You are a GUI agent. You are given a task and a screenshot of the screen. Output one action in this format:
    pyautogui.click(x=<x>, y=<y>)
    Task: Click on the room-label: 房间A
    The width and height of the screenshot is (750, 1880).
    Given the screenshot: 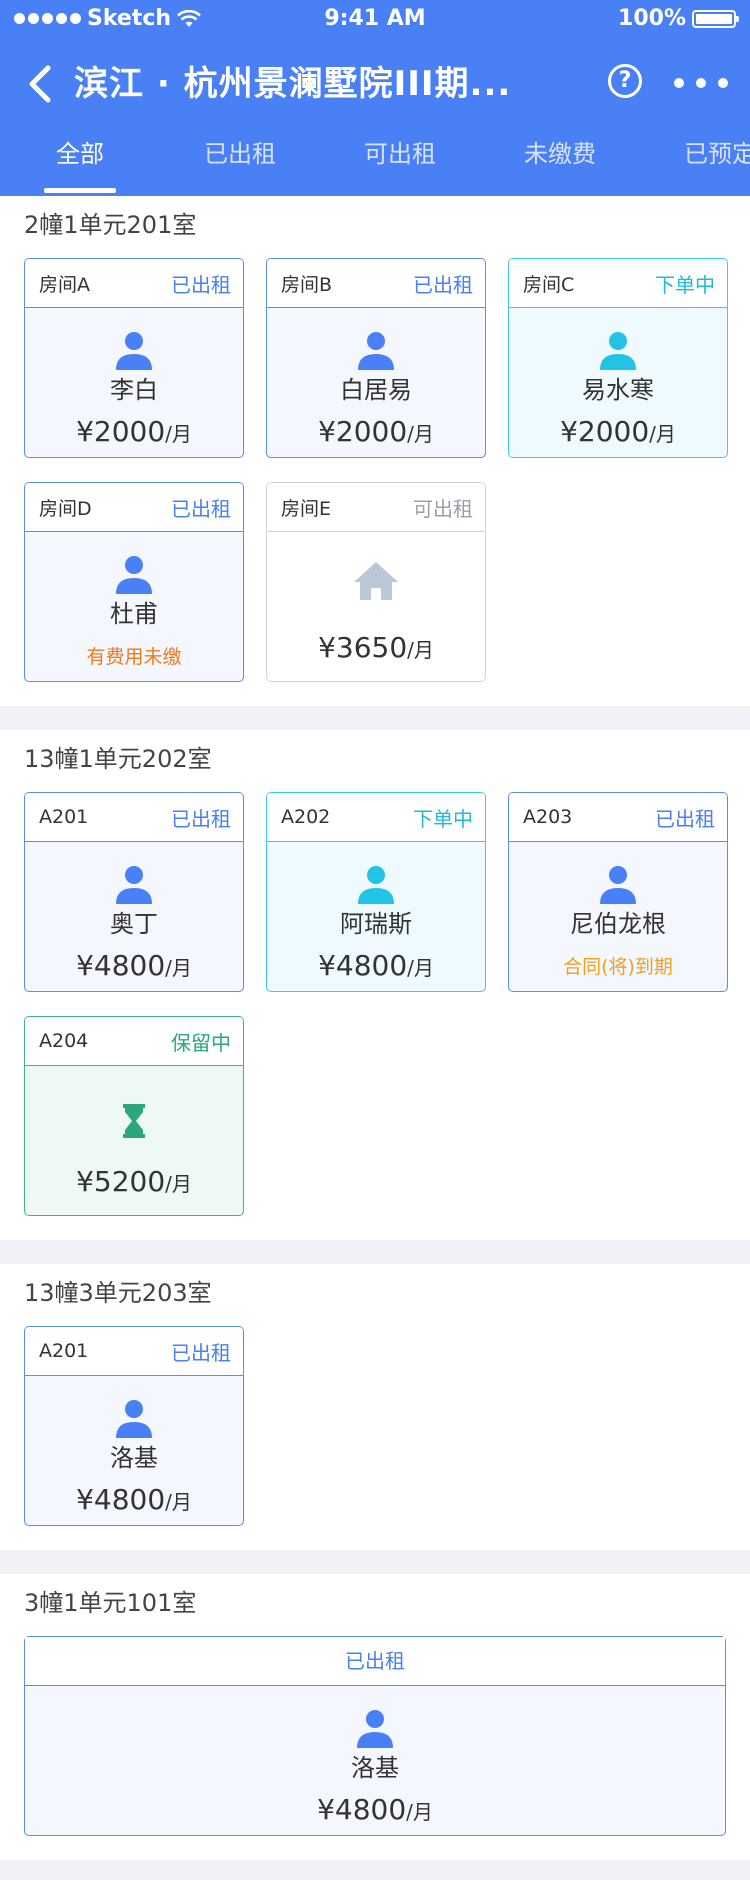 What is the action you would take?
    pyautogui.click(x=64, y=284)
    